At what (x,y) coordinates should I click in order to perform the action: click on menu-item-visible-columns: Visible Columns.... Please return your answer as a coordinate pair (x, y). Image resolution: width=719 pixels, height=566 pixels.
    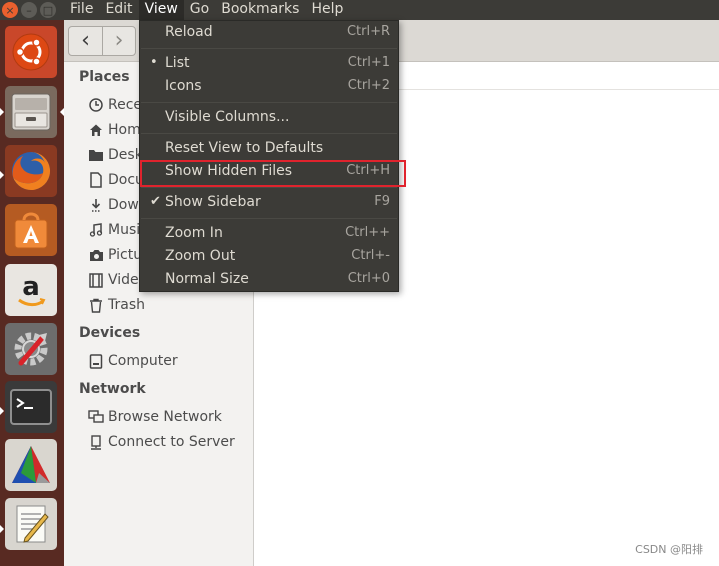
    Looking at the image, I should click on (269, 118).